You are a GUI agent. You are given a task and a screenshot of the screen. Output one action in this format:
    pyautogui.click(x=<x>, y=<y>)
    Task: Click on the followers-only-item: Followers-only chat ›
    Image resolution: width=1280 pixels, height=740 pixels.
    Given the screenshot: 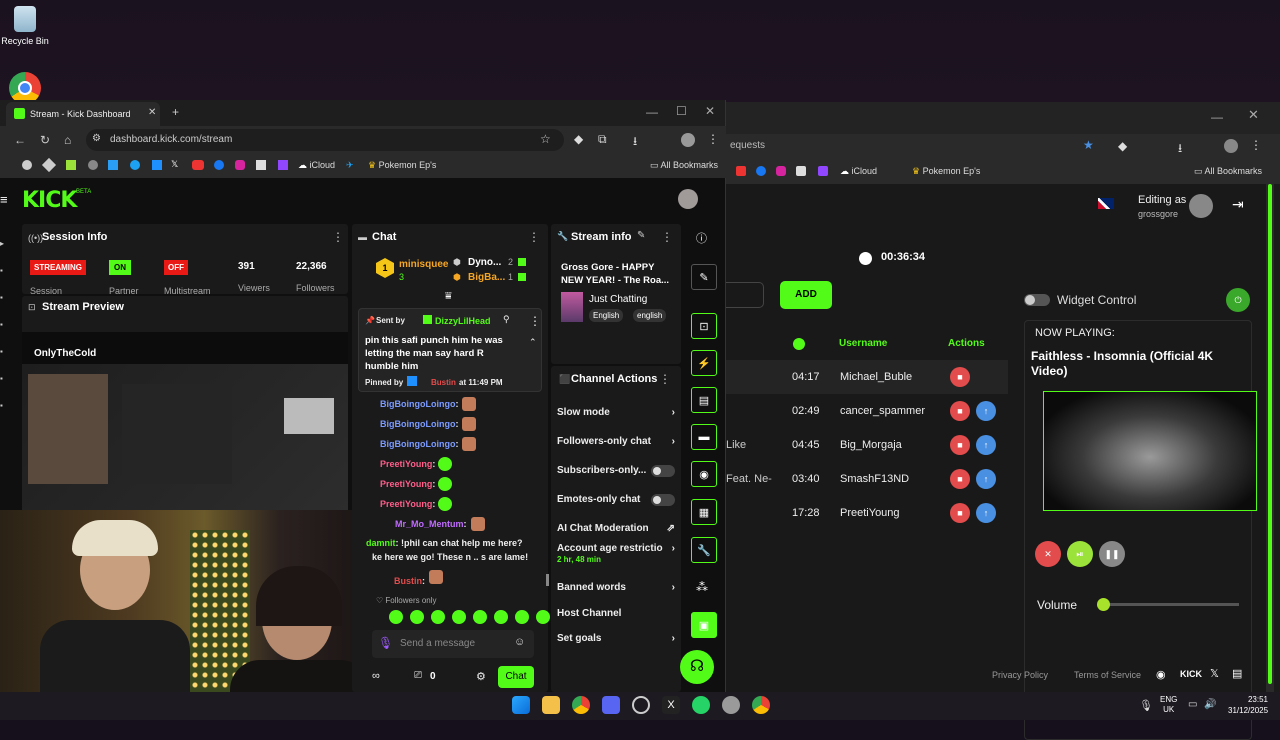 What is the action you would take?
    pyautogui.click(x=616, y=441)
    